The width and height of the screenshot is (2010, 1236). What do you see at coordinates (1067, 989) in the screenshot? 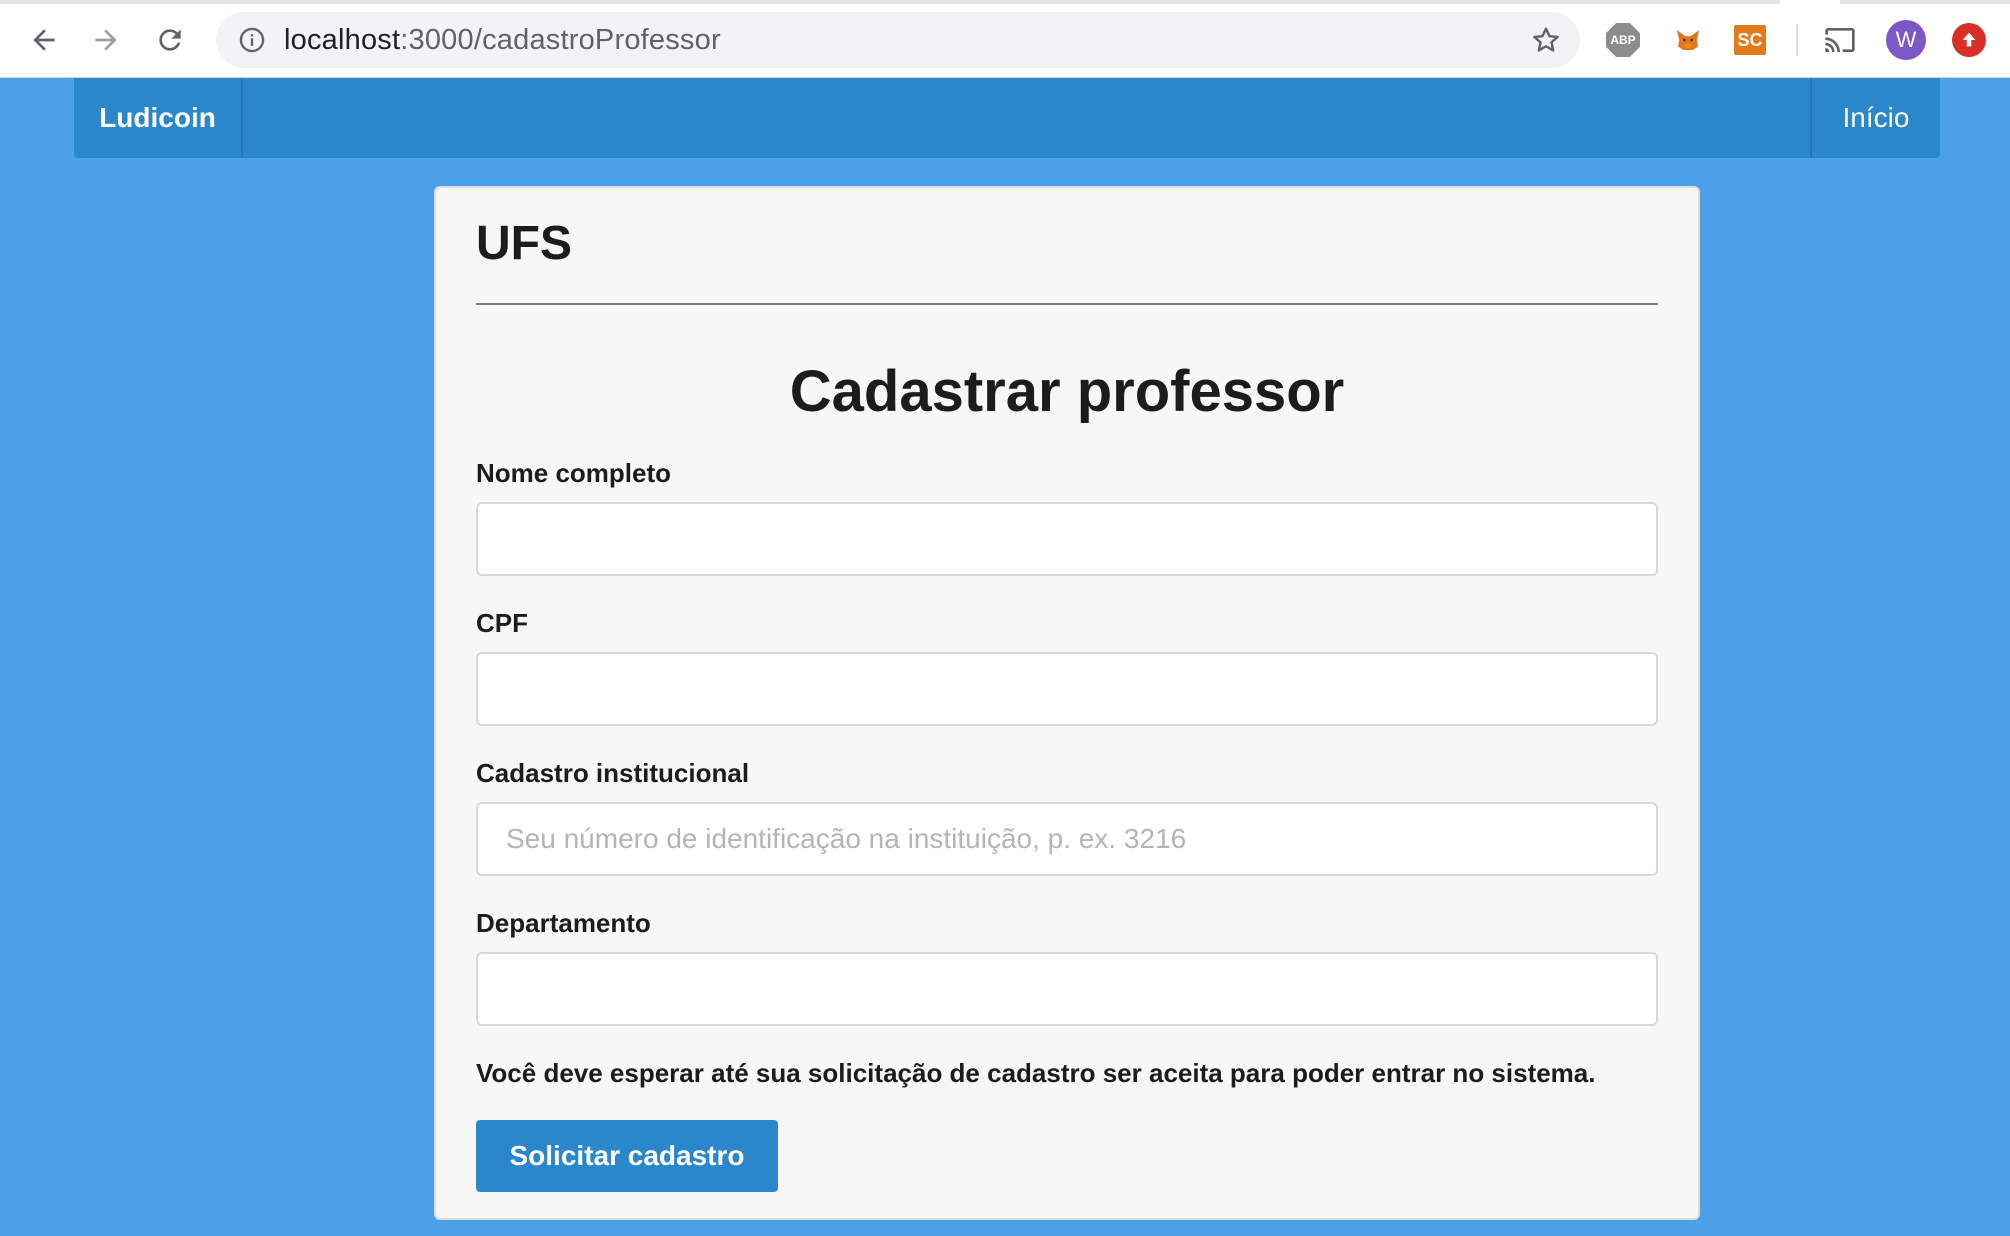
I see `department-input` at bounding box center [1067, 989].